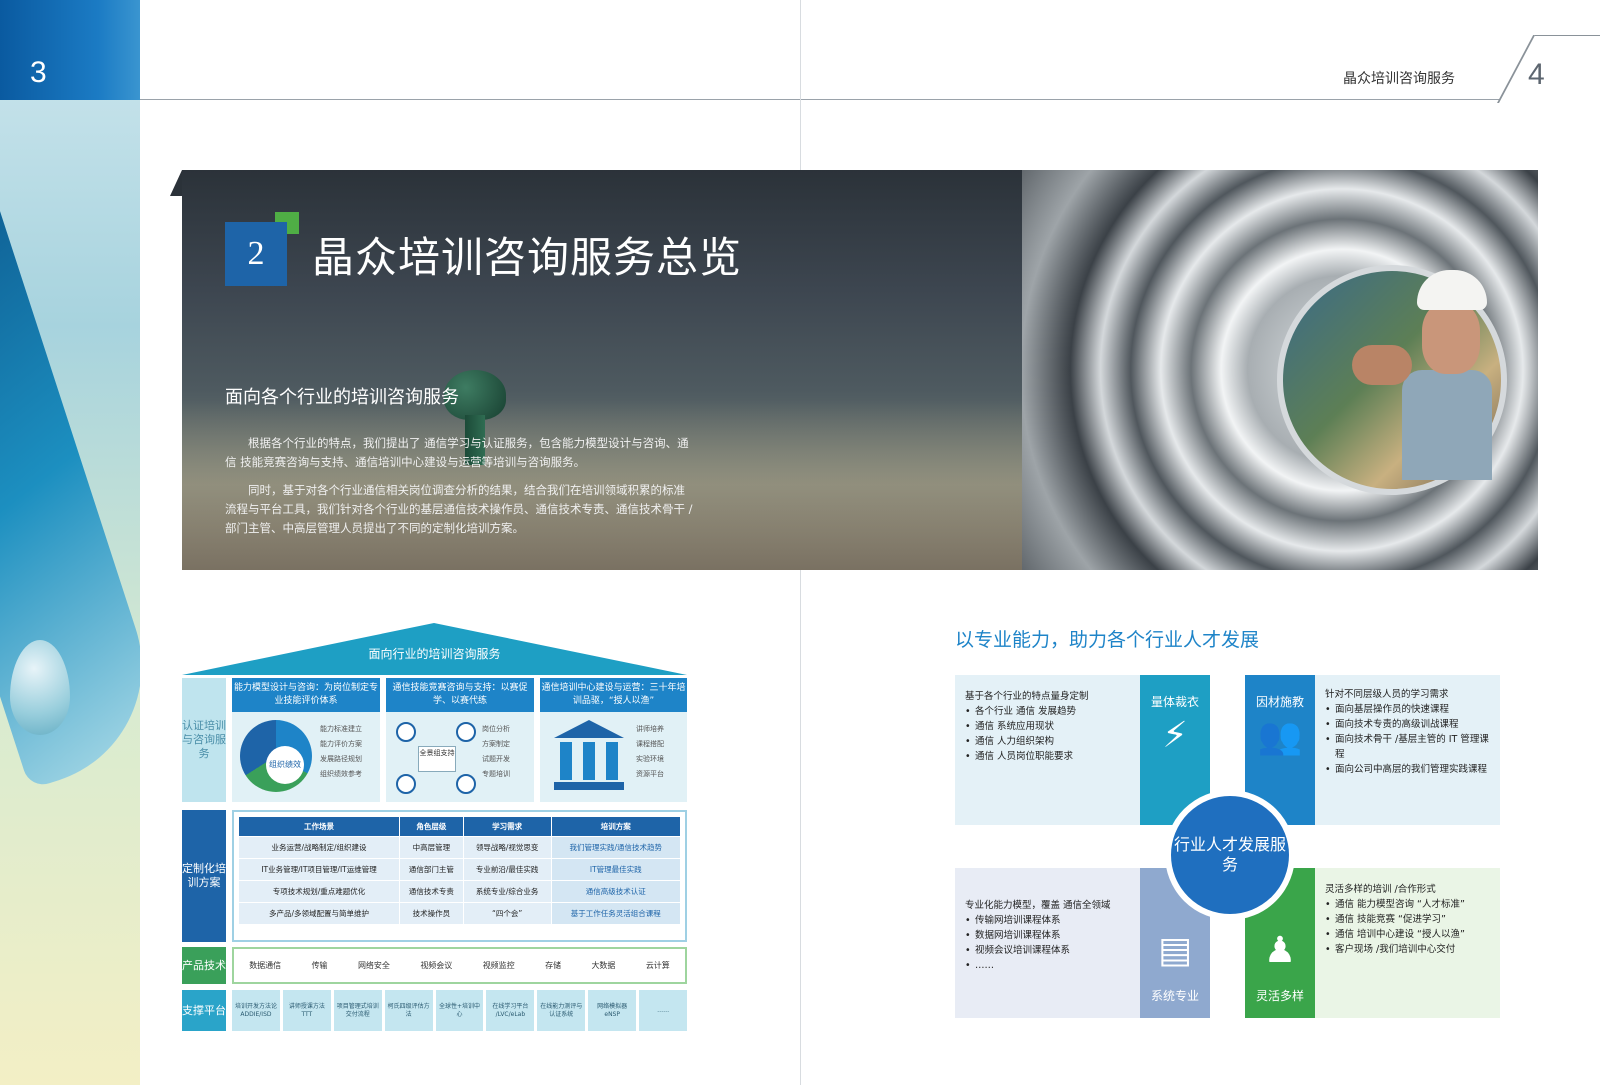 This screenshot has width=1600, height=1085. I want to click on quadrant-item: 面向技术骨干 /基层主管的 IT 管理课程, so click(1410, 747).